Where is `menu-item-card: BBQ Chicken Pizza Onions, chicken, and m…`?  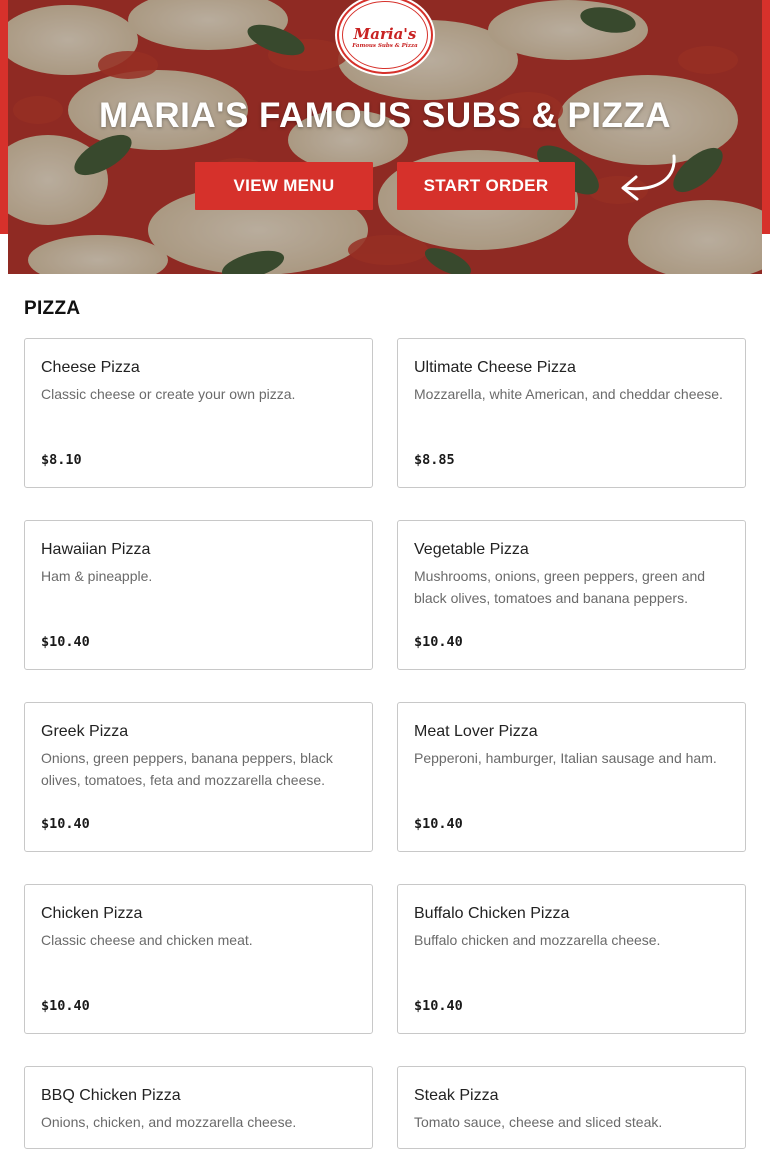 menu-item-card: BBQ Chicken Pizza Onions, chicken, and m… is located at coordinates (198, 1107).